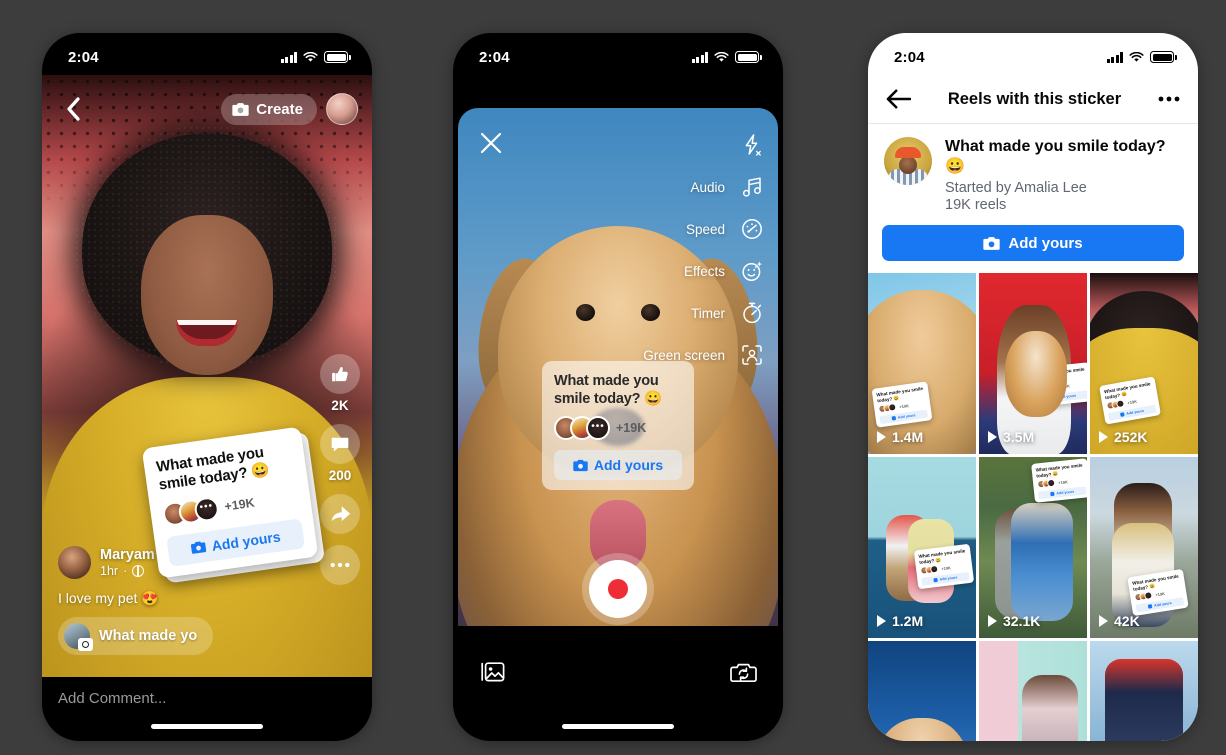 The image size is (1226, 755). What do you see at coordinates (340, 475) in the screenshot?
I see `comment-count: 200` at bounding box center [340, 475].